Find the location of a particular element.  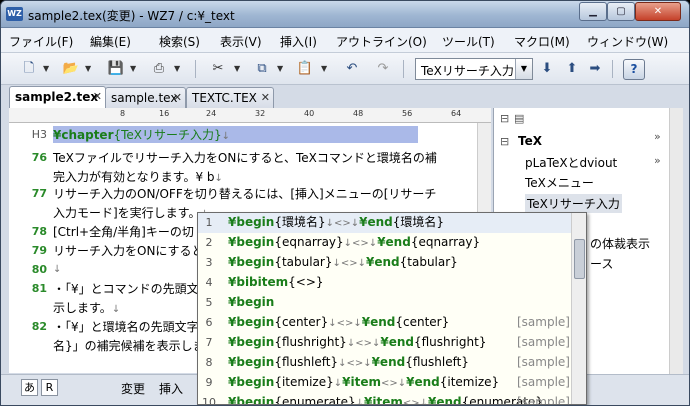

ruler-label: 32 is located at coordinates (260, 113).